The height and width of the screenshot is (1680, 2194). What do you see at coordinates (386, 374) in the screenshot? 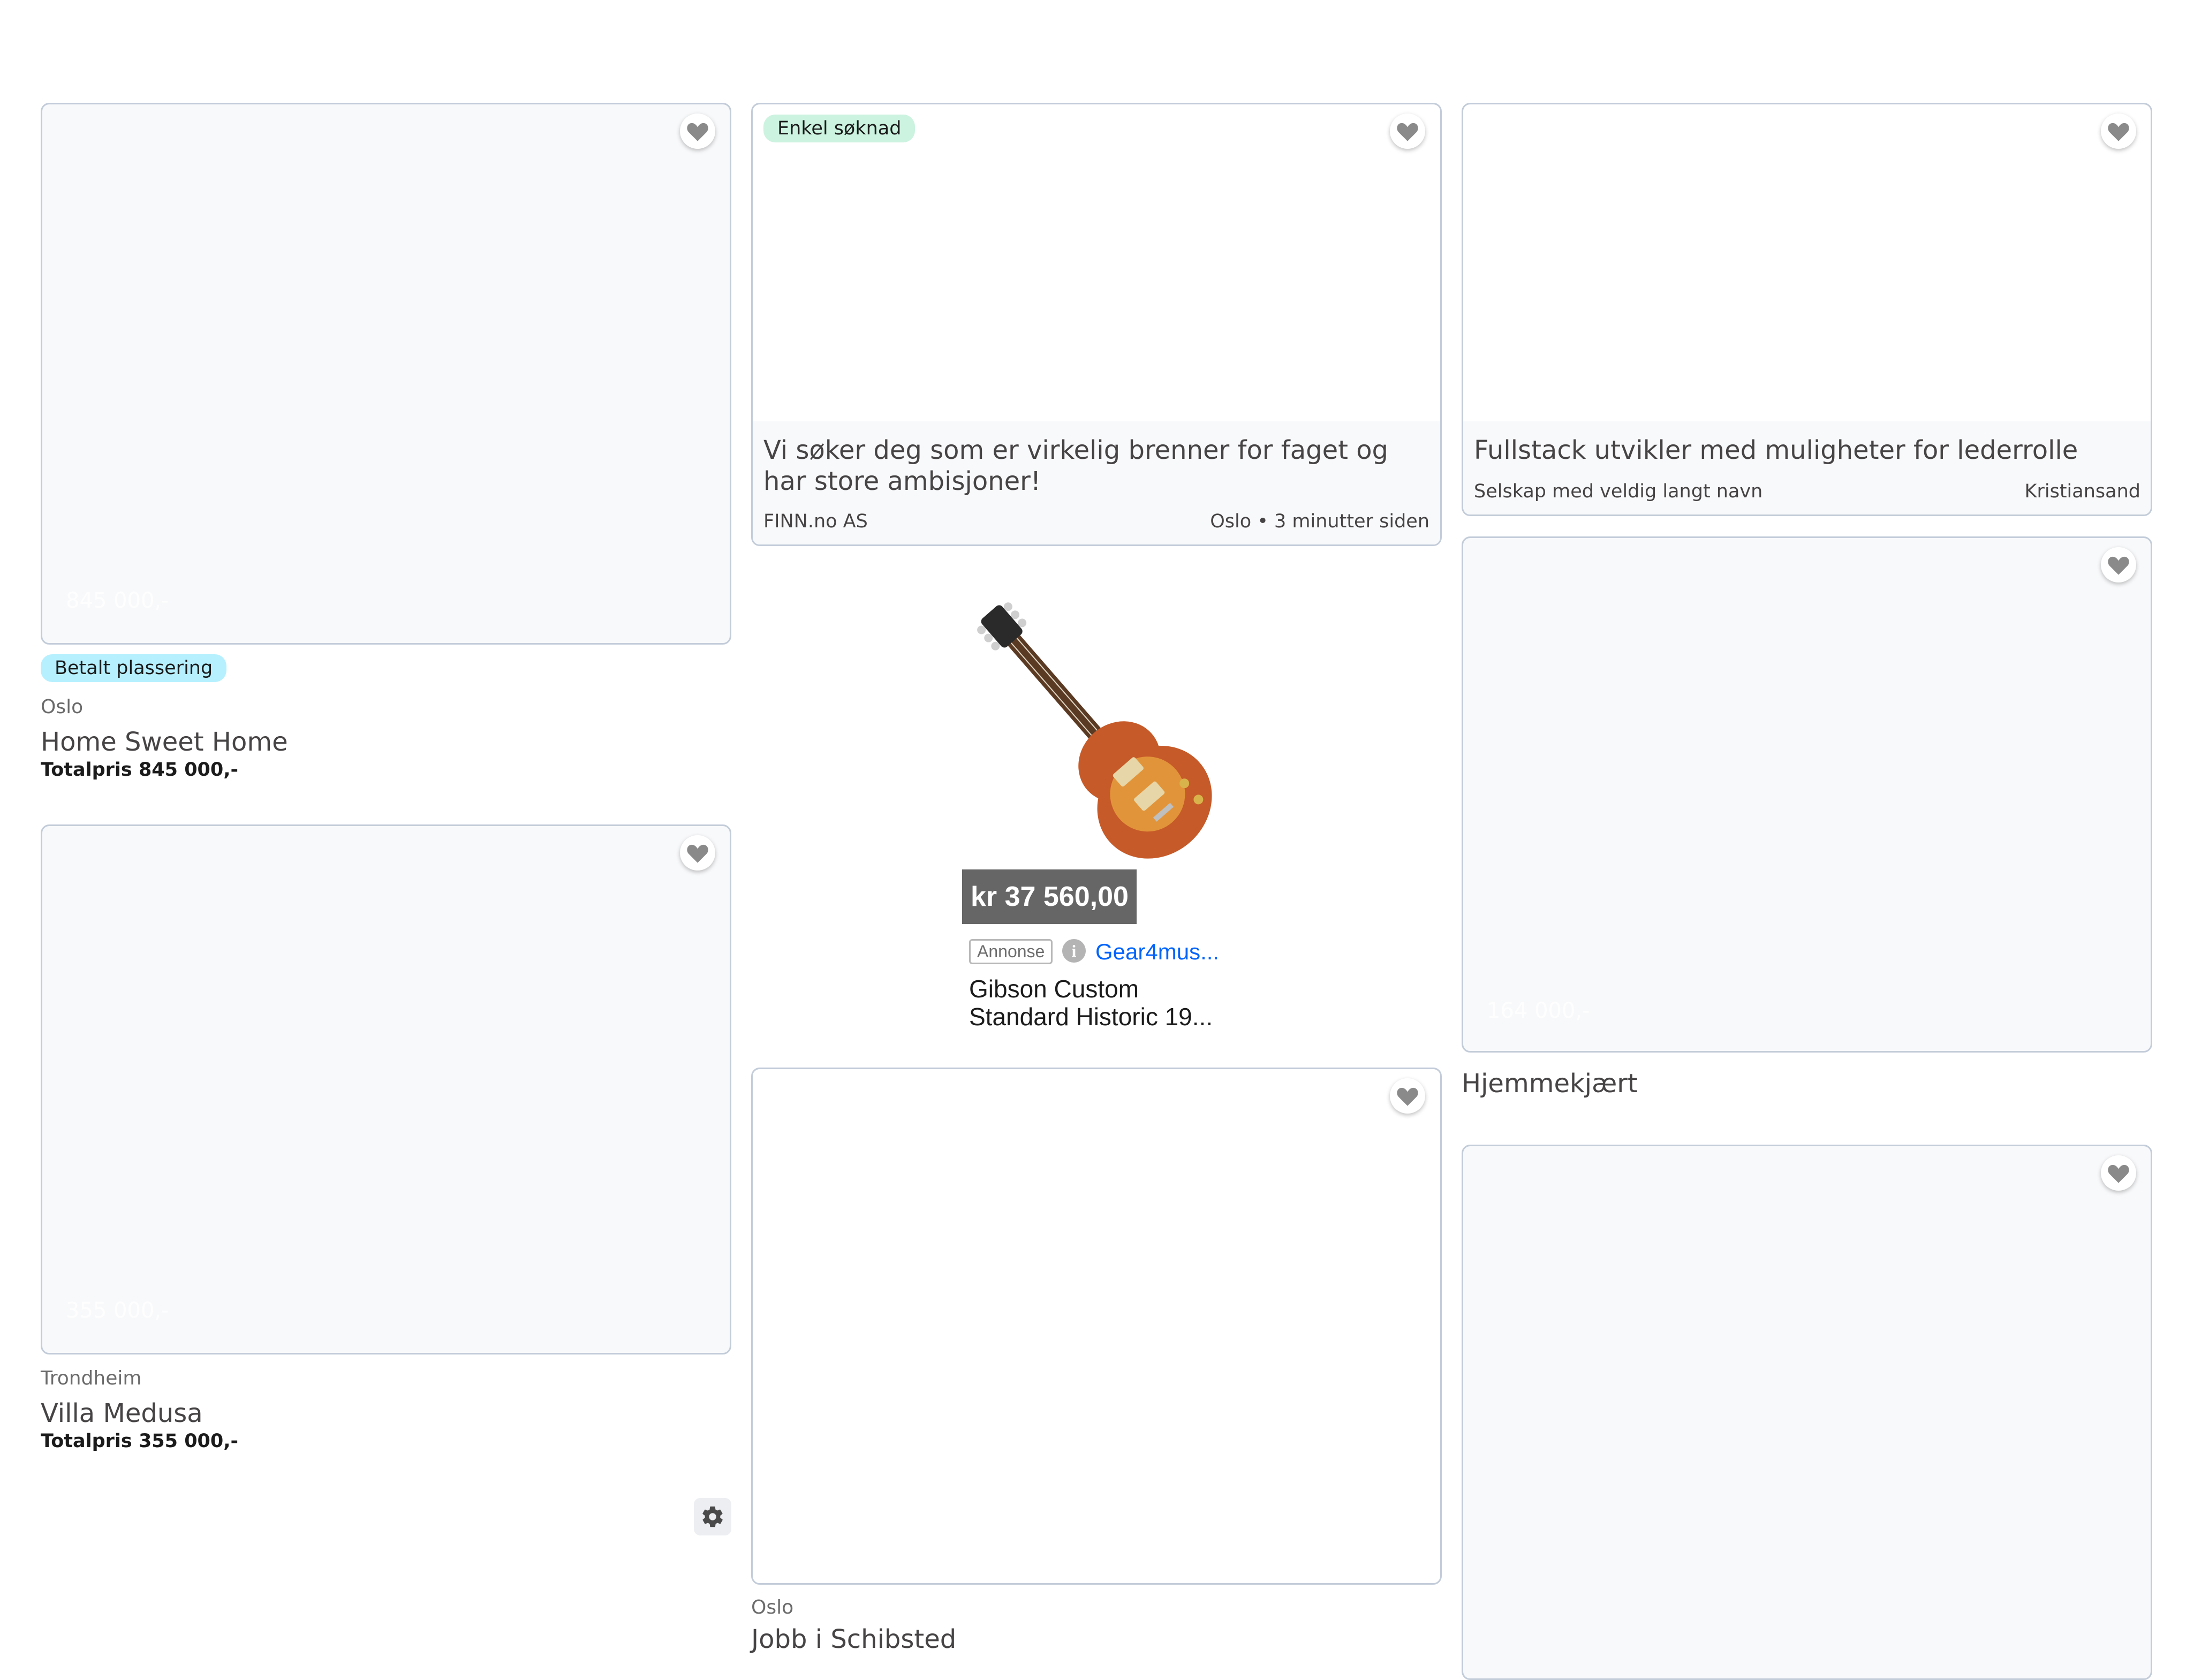
I see `listing-card-home-sweet-home-image: 845 000,-` at bounding box center [386, 374].